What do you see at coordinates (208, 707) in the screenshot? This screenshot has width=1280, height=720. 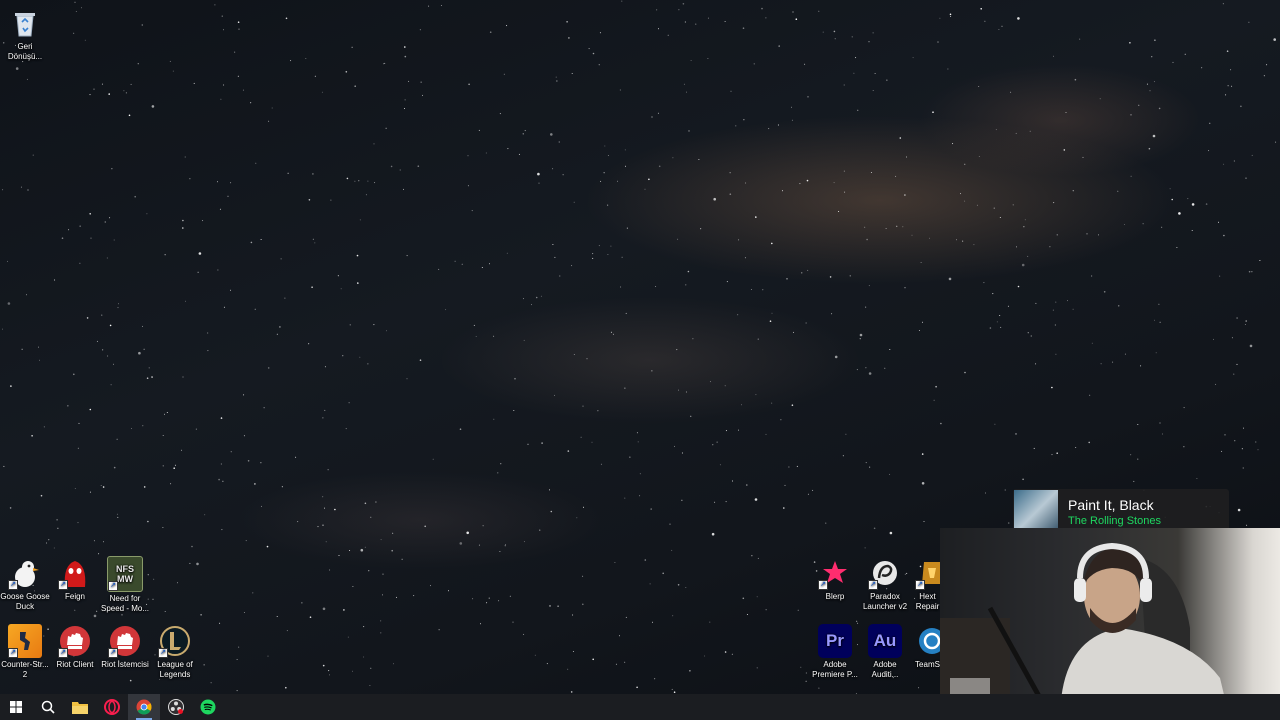 I see `spotify-button` at bounding box center [208, 707].